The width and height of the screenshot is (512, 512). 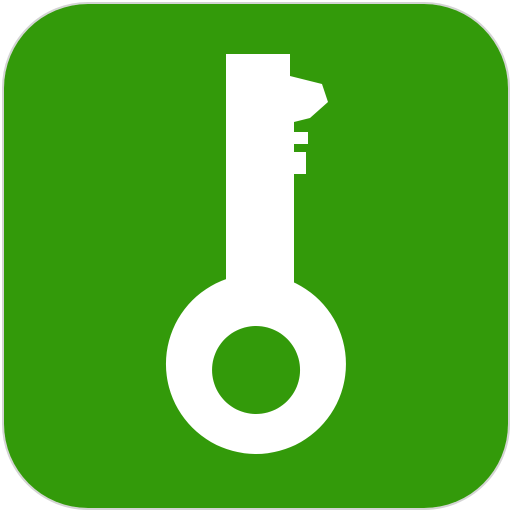 What do you see at coordinates (277, 175) in the screenshot?
I see `key-shaft` at bounding box center [277, 175].